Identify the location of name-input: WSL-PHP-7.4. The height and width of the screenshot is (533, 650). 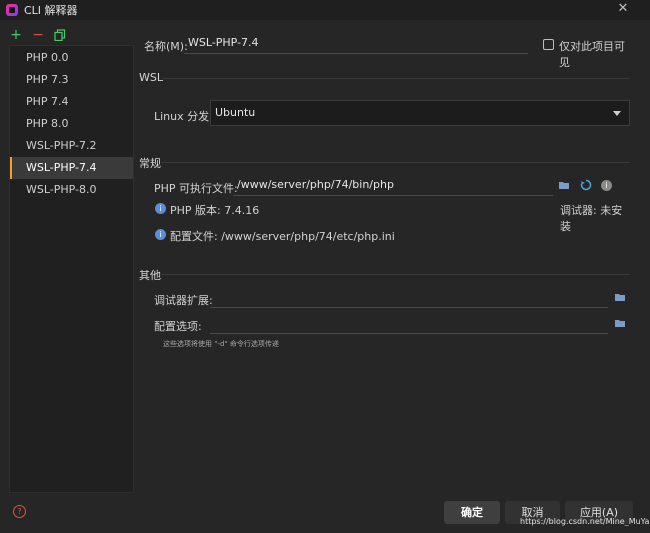
(356, 44).